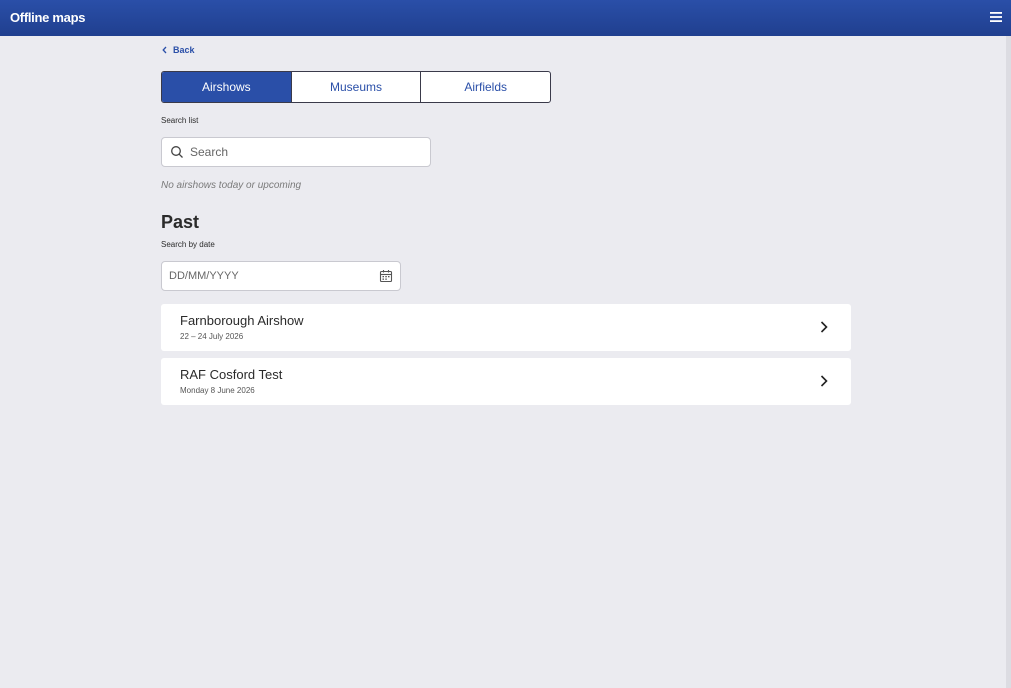  I want to click on category-tabs: Airshows Museums Airfields, so click(356, 87).